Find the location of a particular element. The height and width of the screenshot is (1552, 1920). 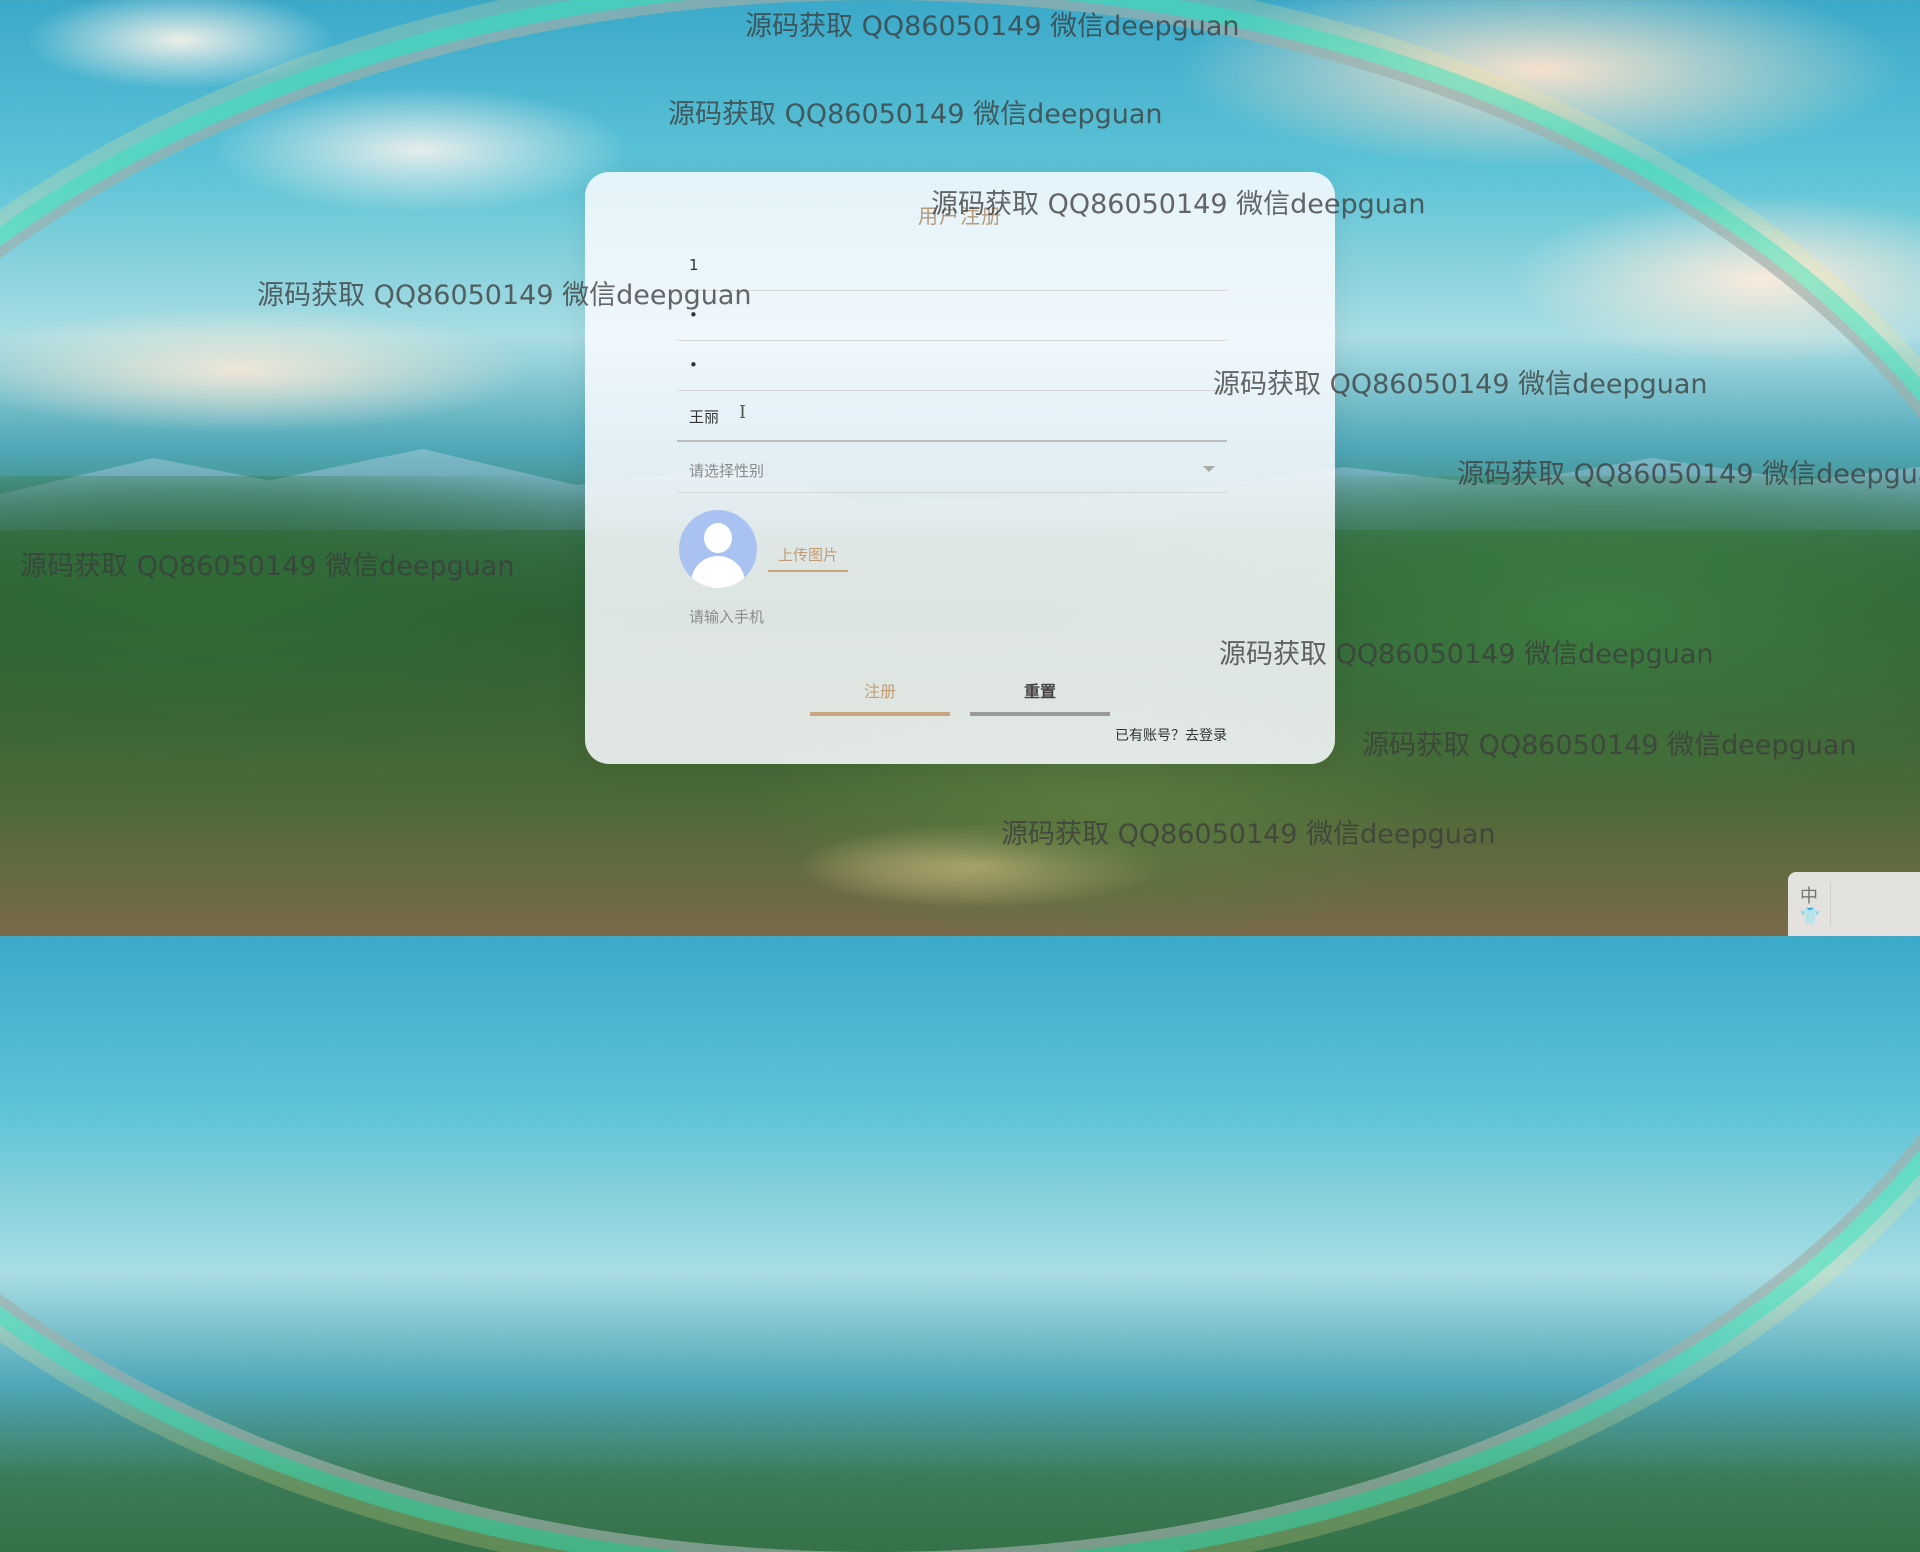

phone-placeholder: 请输入手机 is located at coordinates (727, 617).